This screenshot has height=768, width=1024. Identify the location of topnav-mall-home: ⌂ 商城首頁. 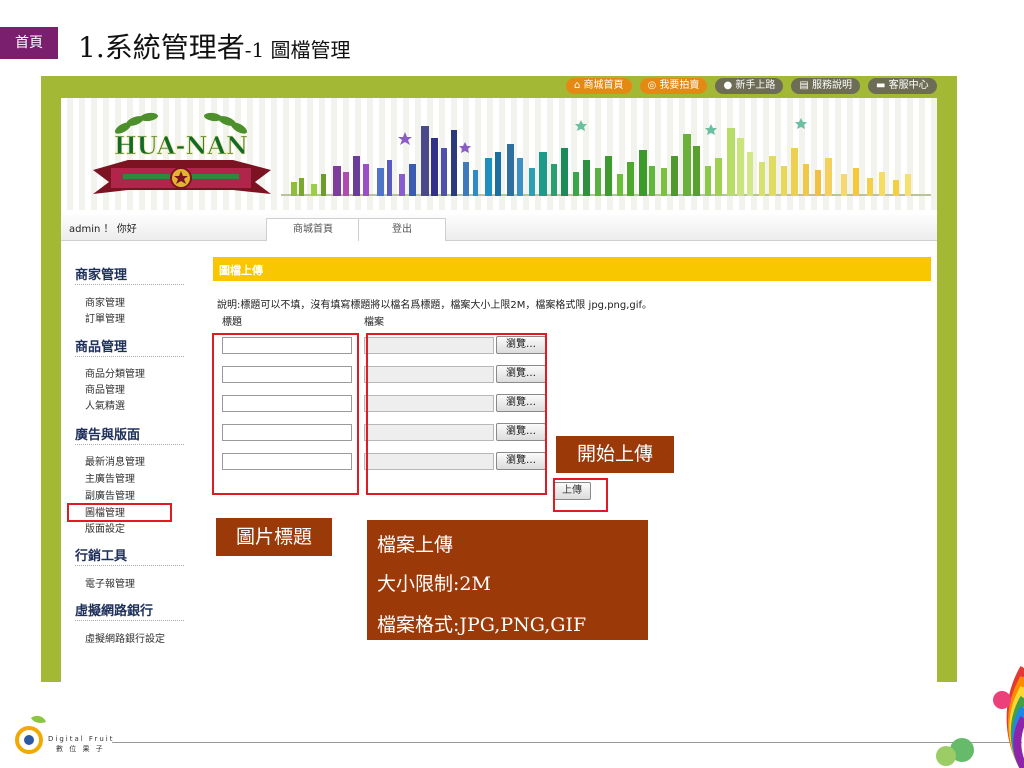
(599, 86).